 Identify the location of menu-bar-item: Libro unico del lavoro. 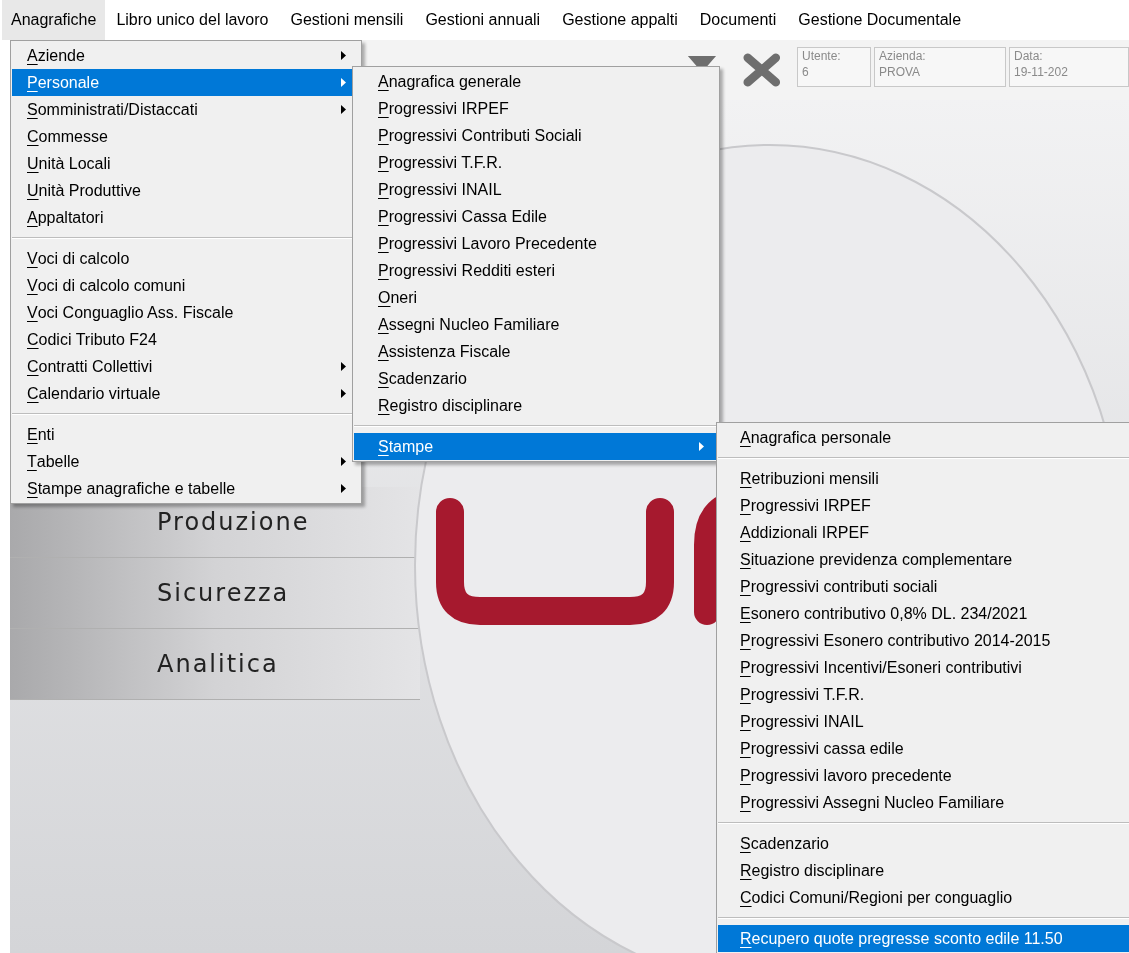
(192, 20).